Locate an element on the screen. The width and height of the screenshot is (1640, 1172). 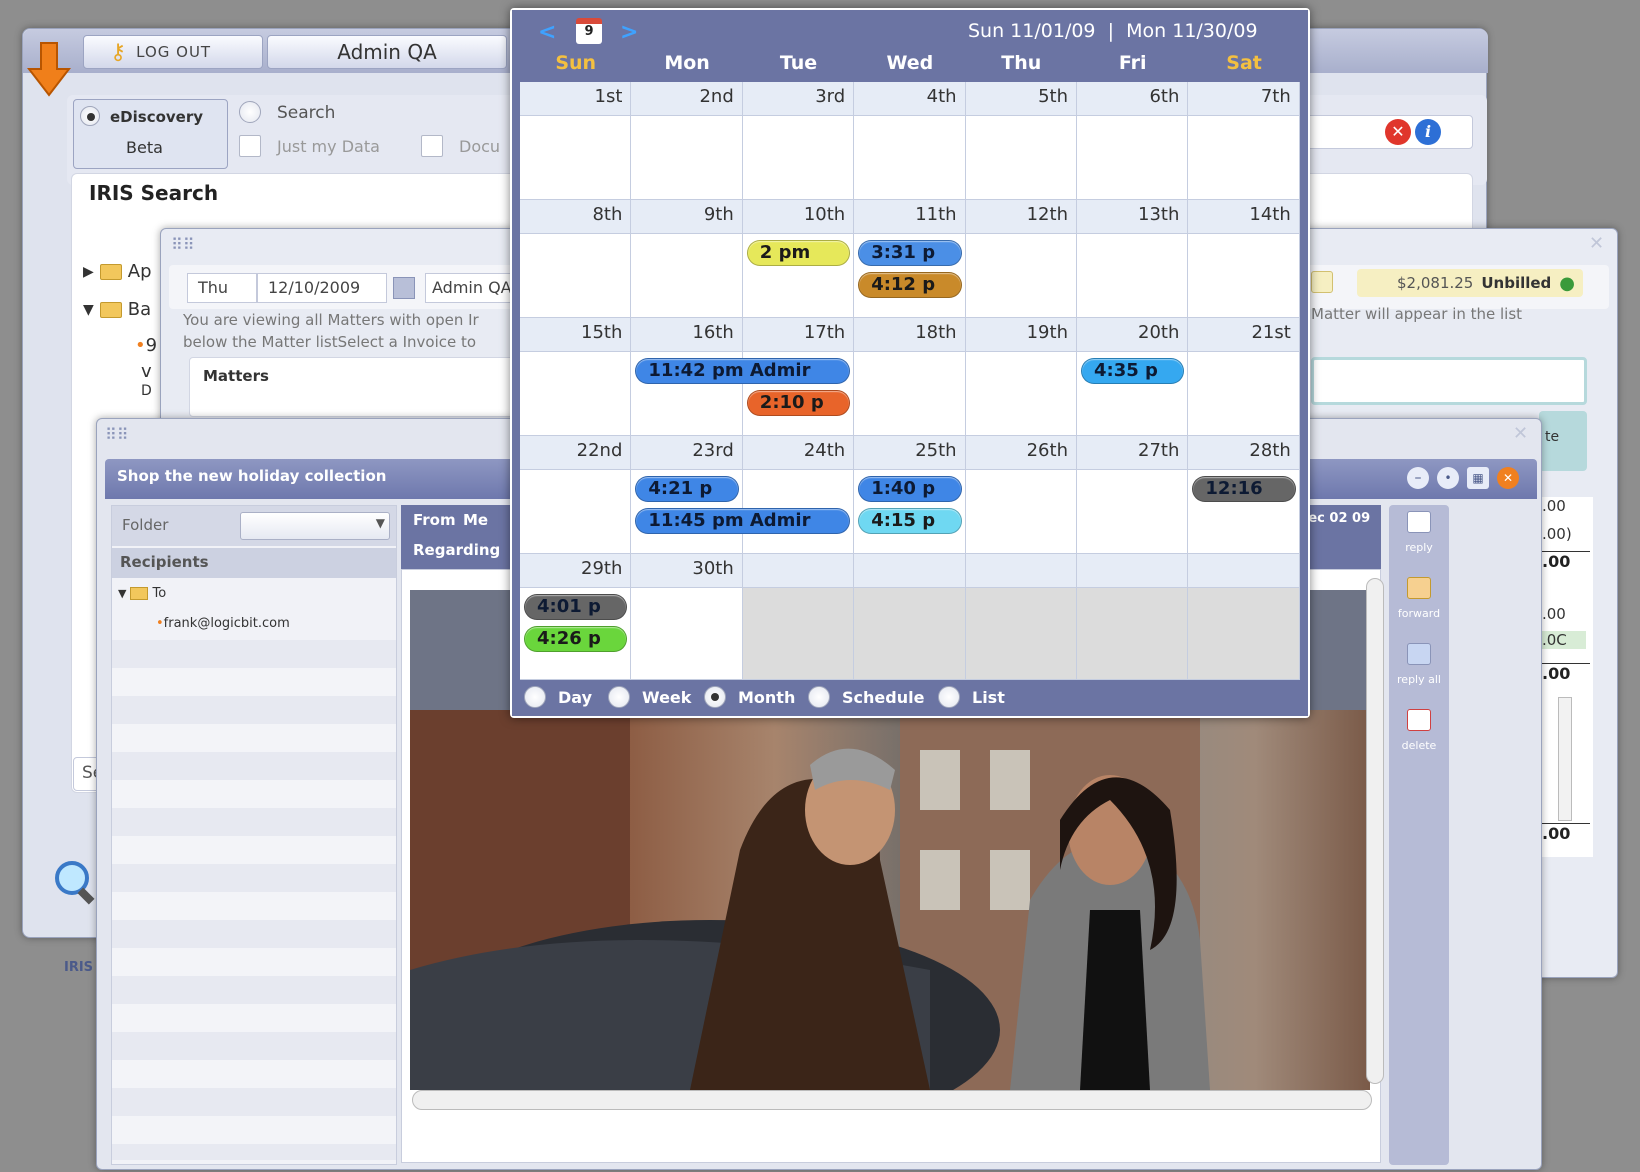
day-number: 1st is located at coordinates (576, 99).